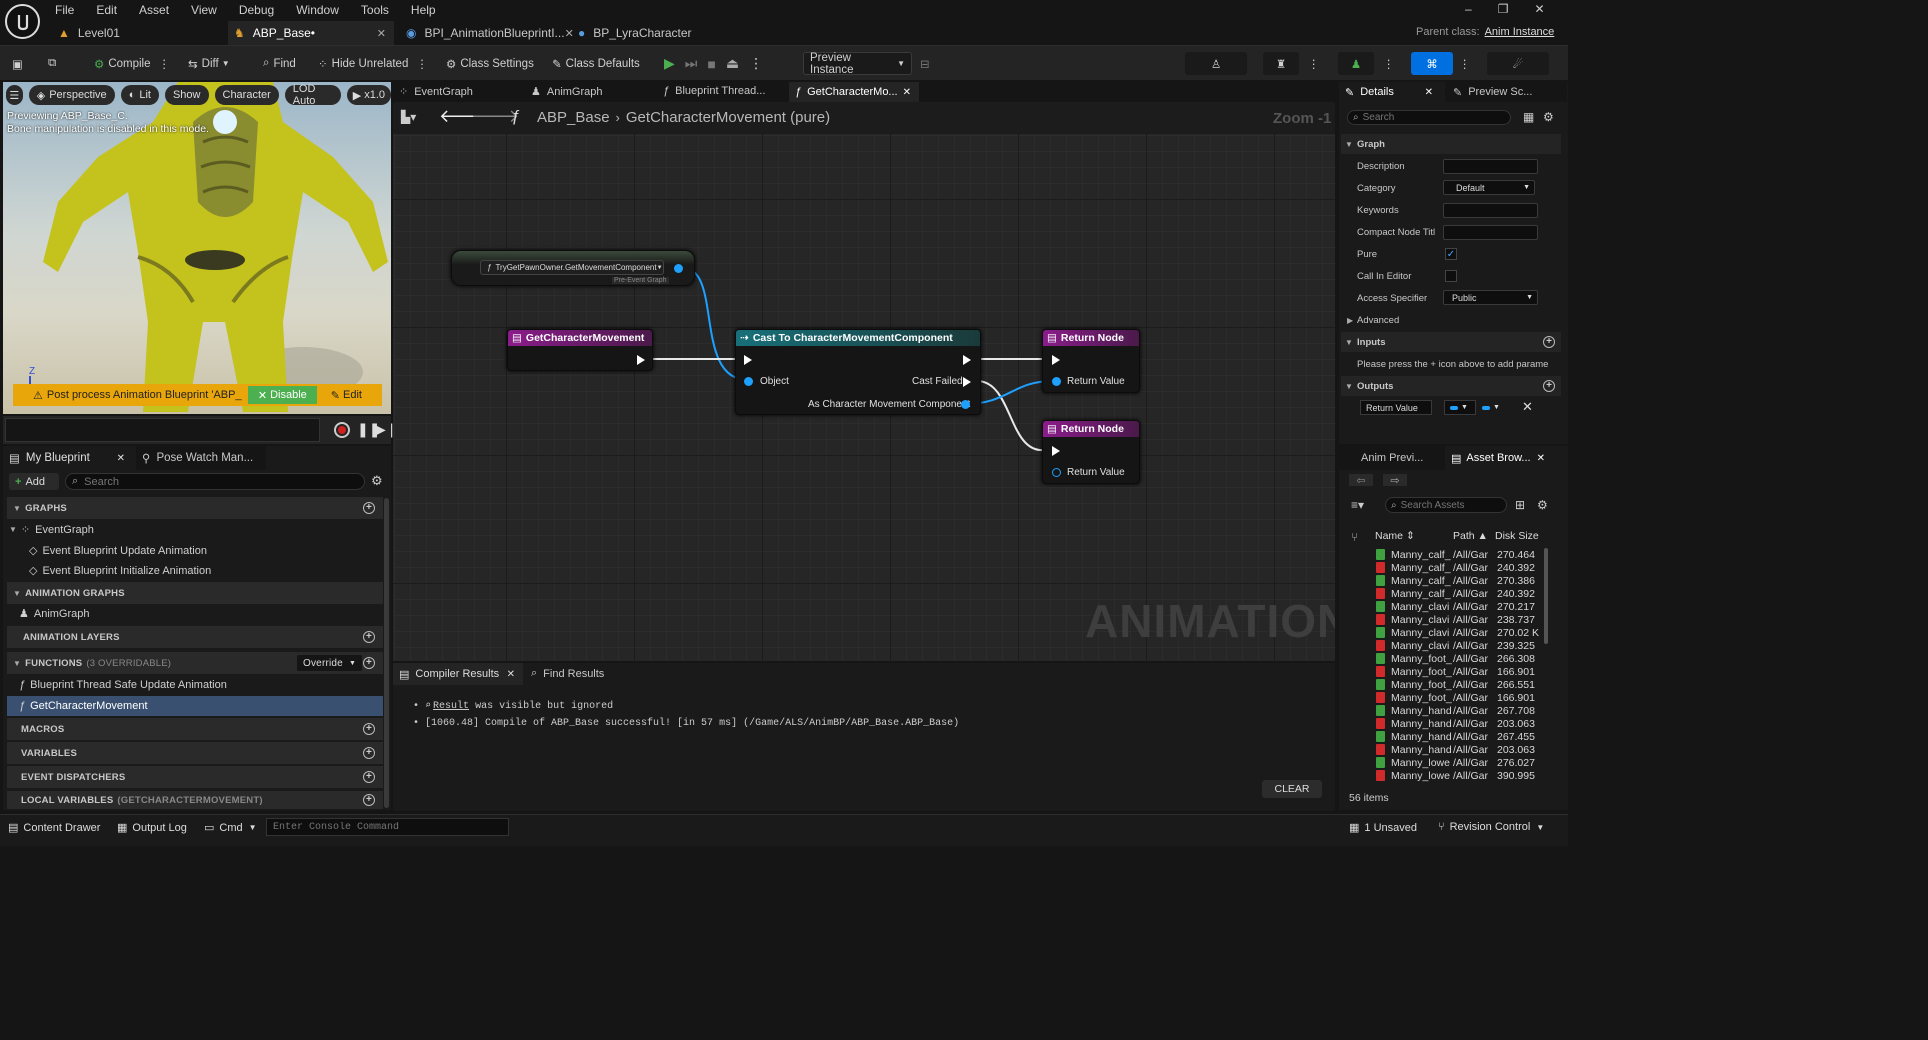 The width and height of the screenshot is (1928, 1040). What do you see at coordinates (967, 360) in the screenshot?
I see `exec-out-pin` at bounding box center [967, 360].